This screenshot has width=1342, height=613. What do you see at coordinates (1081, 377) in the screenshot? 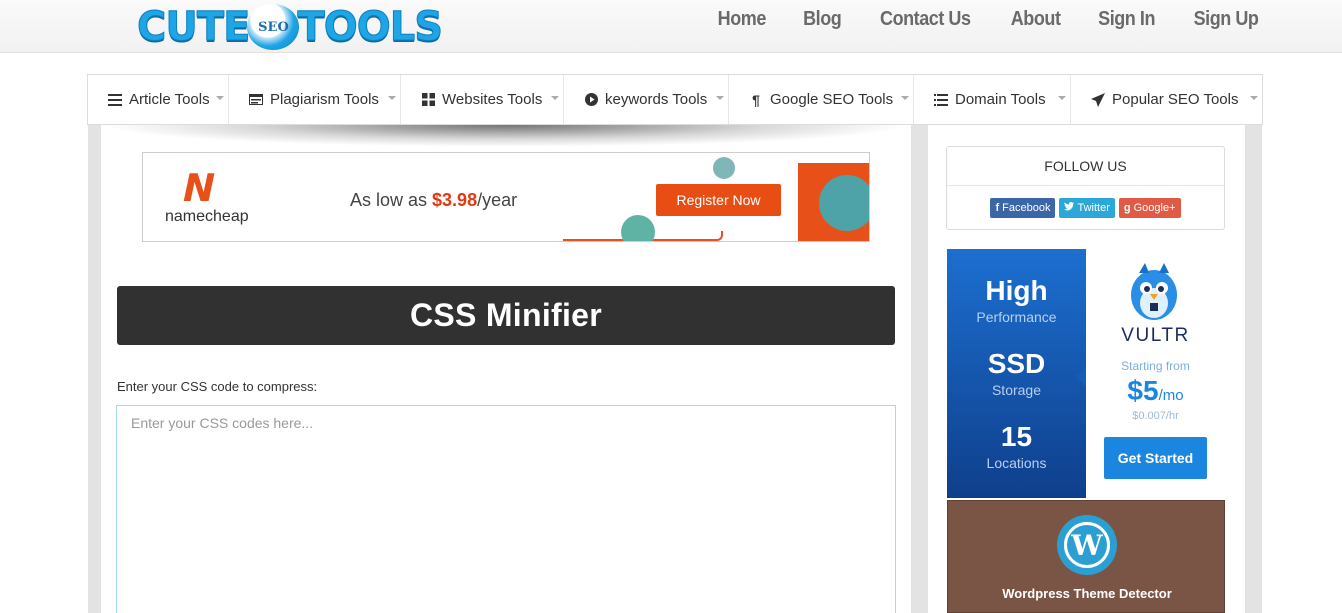
I see `vultr-panel-notch` at bounding box center [1081, 377].